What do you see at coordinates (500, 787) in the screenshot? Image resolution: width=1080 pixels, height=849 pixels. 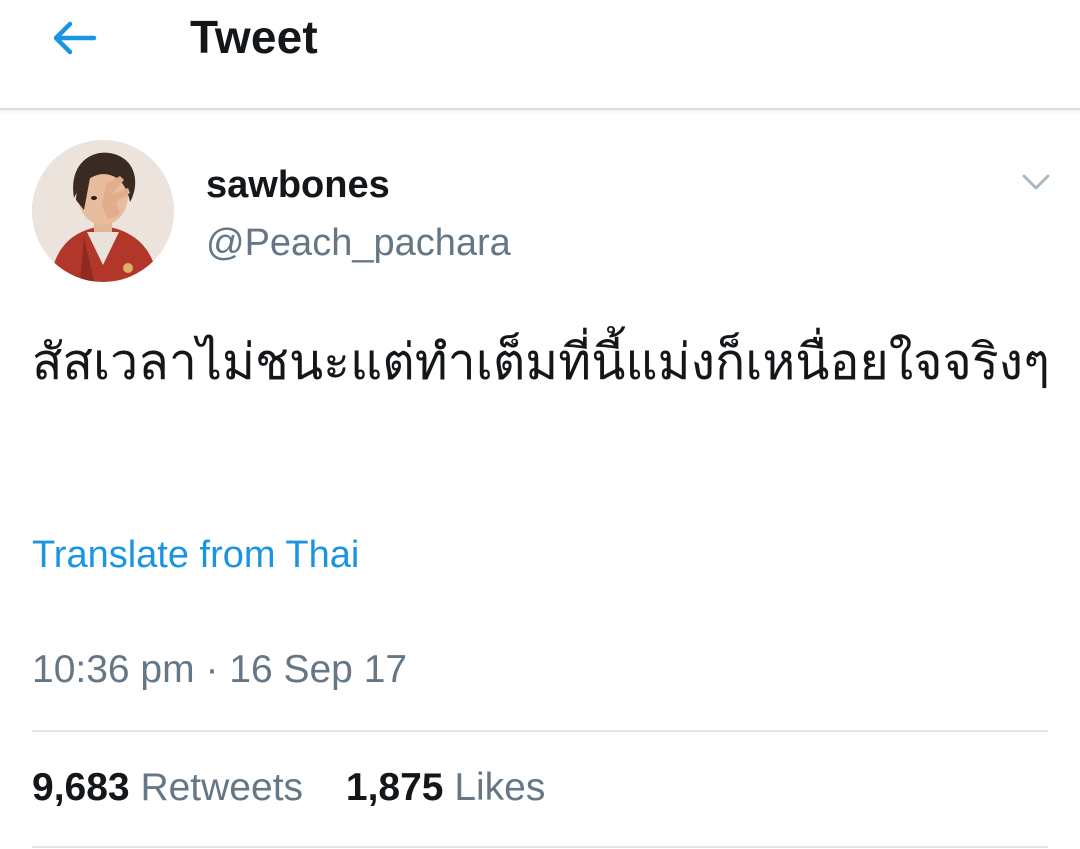 I see `likes-label: Likes` at bounding box center [500, 787].